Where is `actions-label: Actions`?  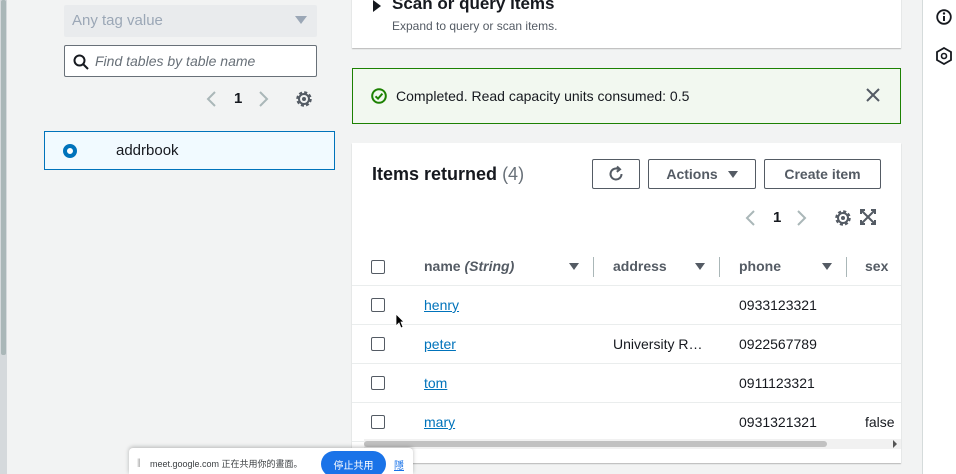
actions-label: Actions is located at coordinates (692, 174).